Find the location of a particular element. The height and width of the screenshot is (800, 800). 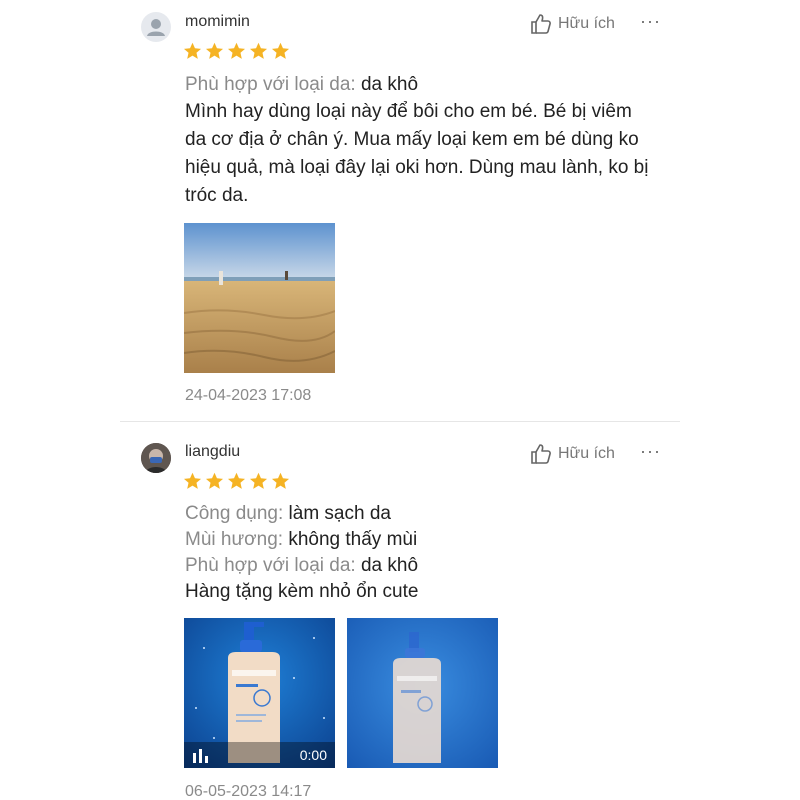

attribute-label: Mùi hương: is located at coordinates (234, 539).